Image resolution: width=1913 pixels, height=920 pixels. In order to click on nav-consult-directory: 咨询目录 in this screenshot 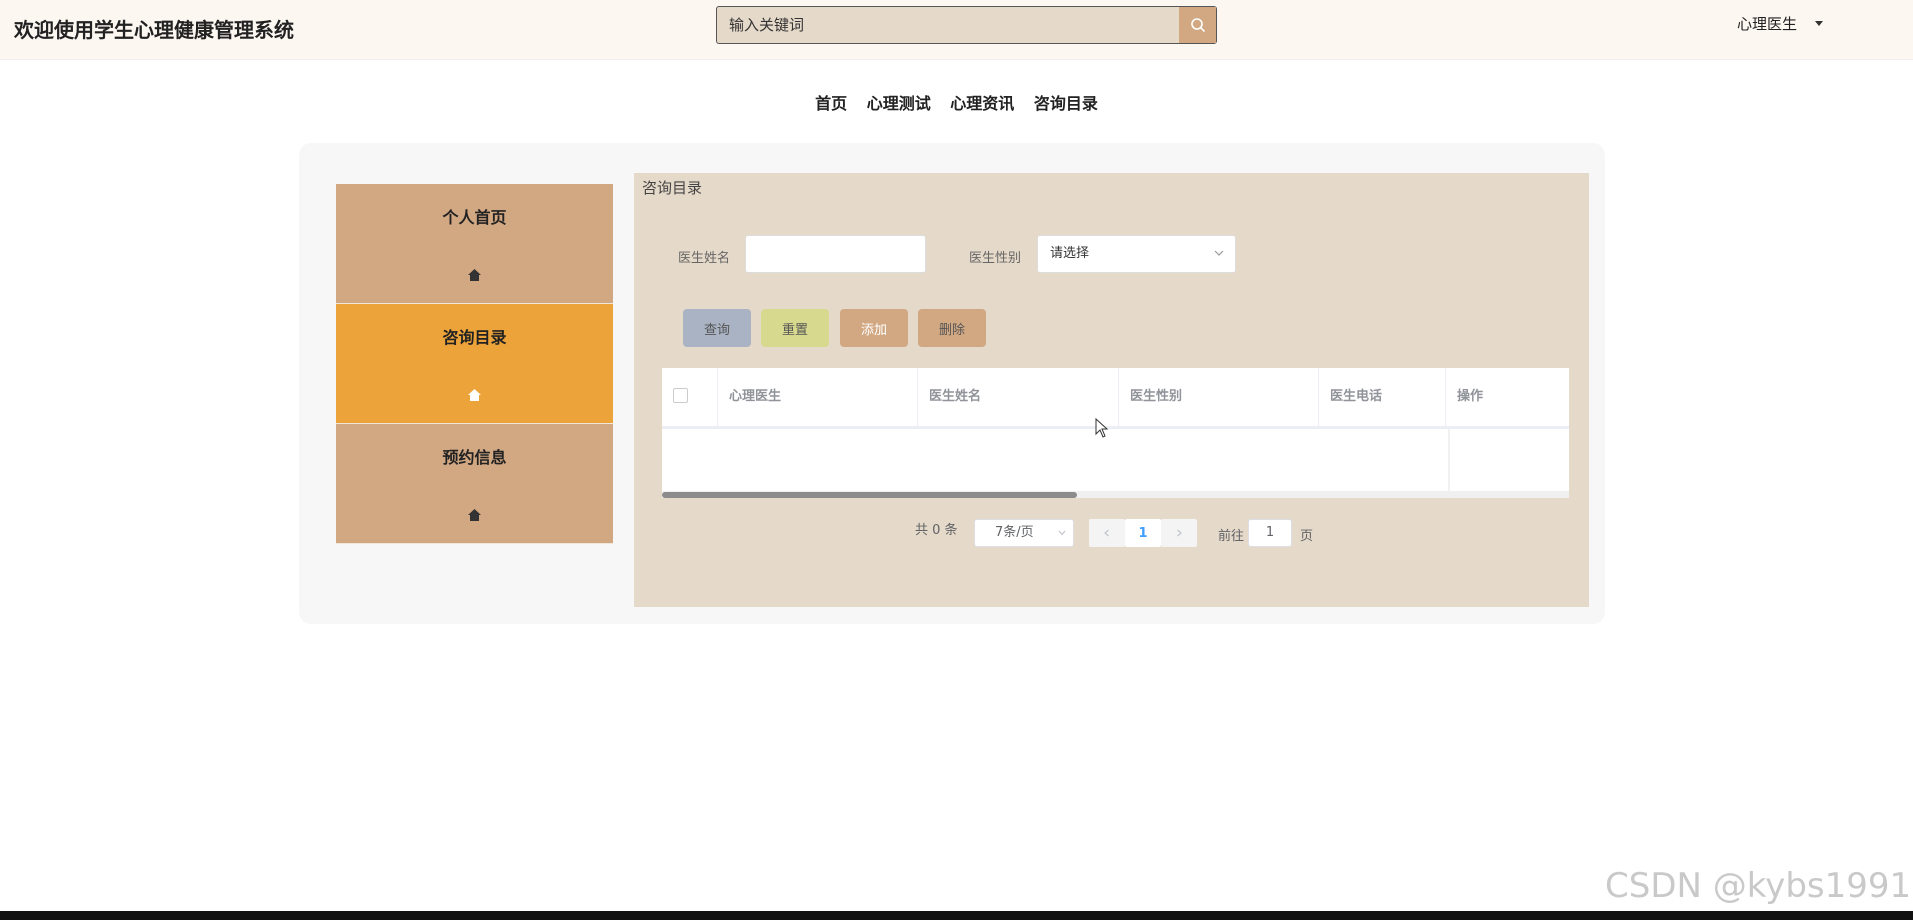, I will do `click(1066, 103)`.